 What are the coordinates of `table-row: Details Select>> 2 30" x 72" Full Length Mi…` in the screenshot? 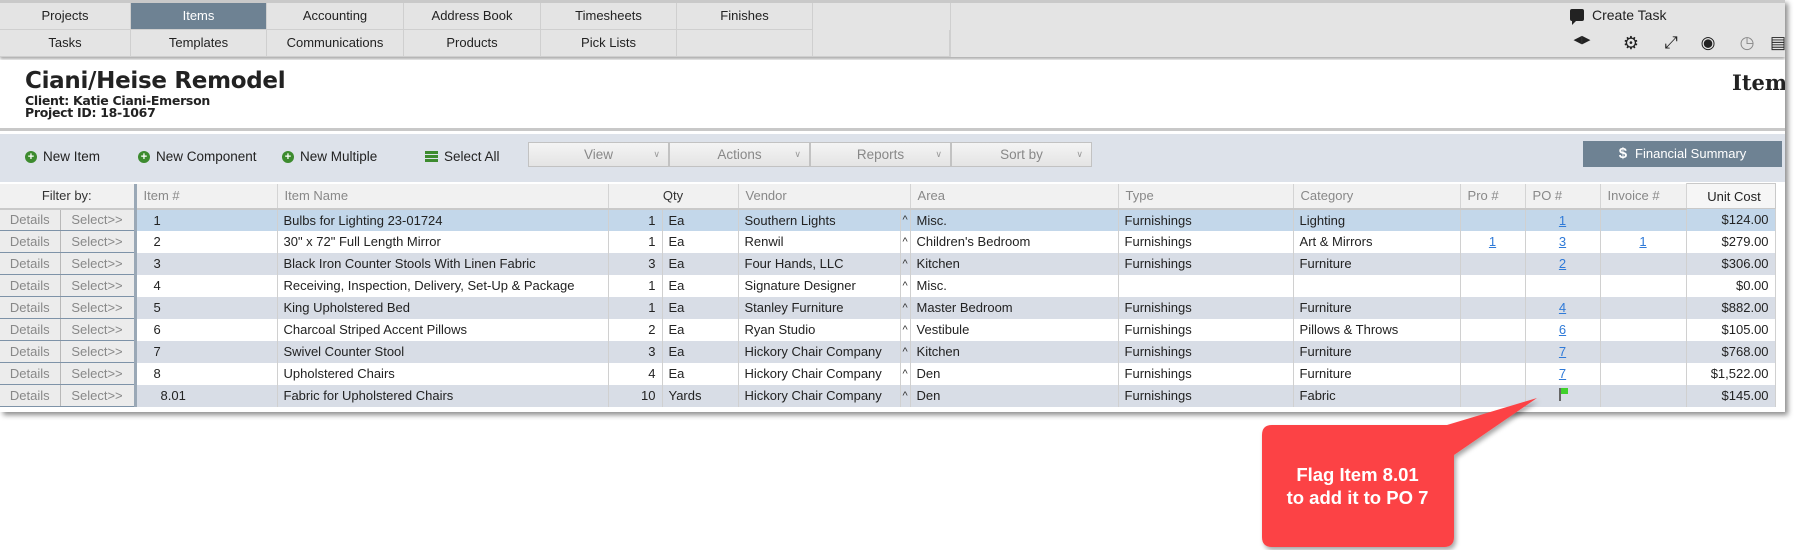 It's located at (888, 241).